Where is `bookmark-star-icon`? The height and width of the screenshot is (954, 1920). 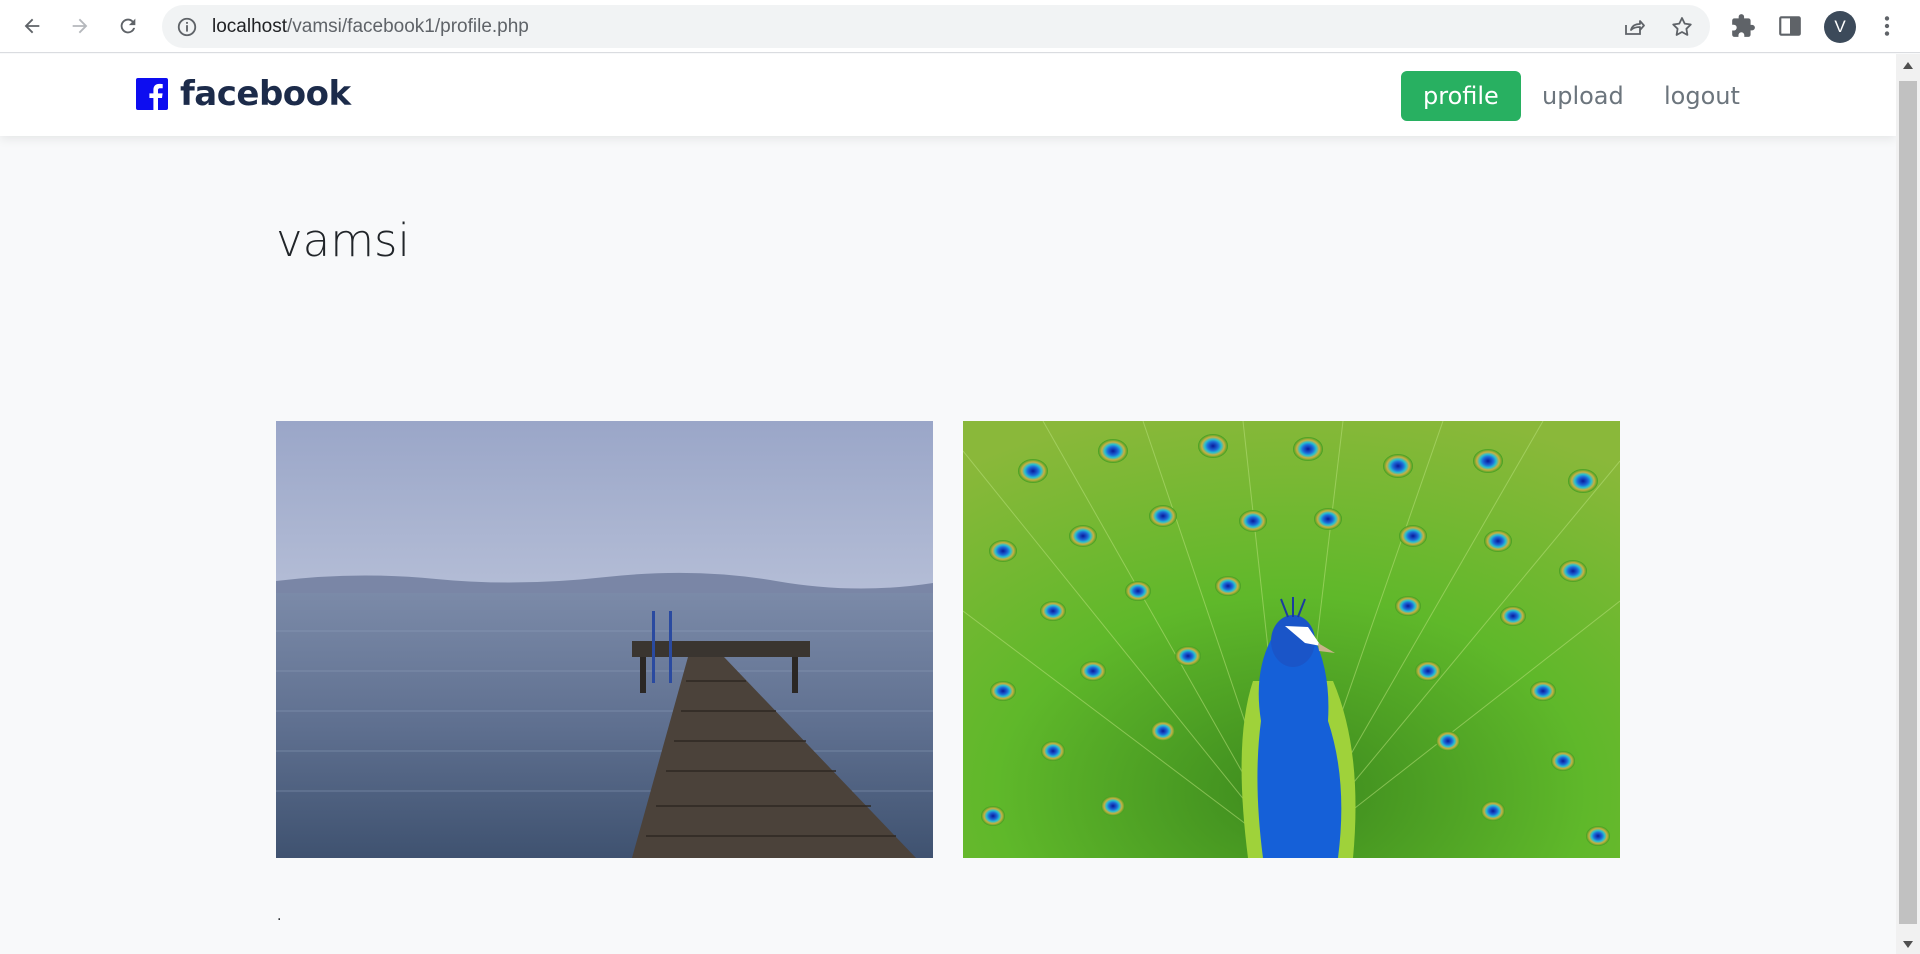
bookmark-star-icon is located at coordinates (1682, 27).